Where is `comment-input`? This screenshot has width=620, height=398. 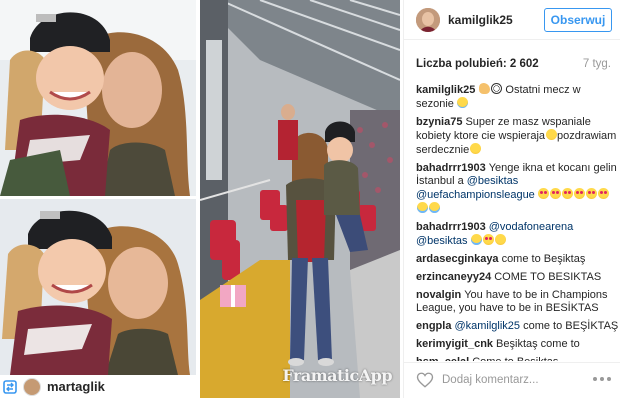
comment-input is located at coordinates (512, 380).